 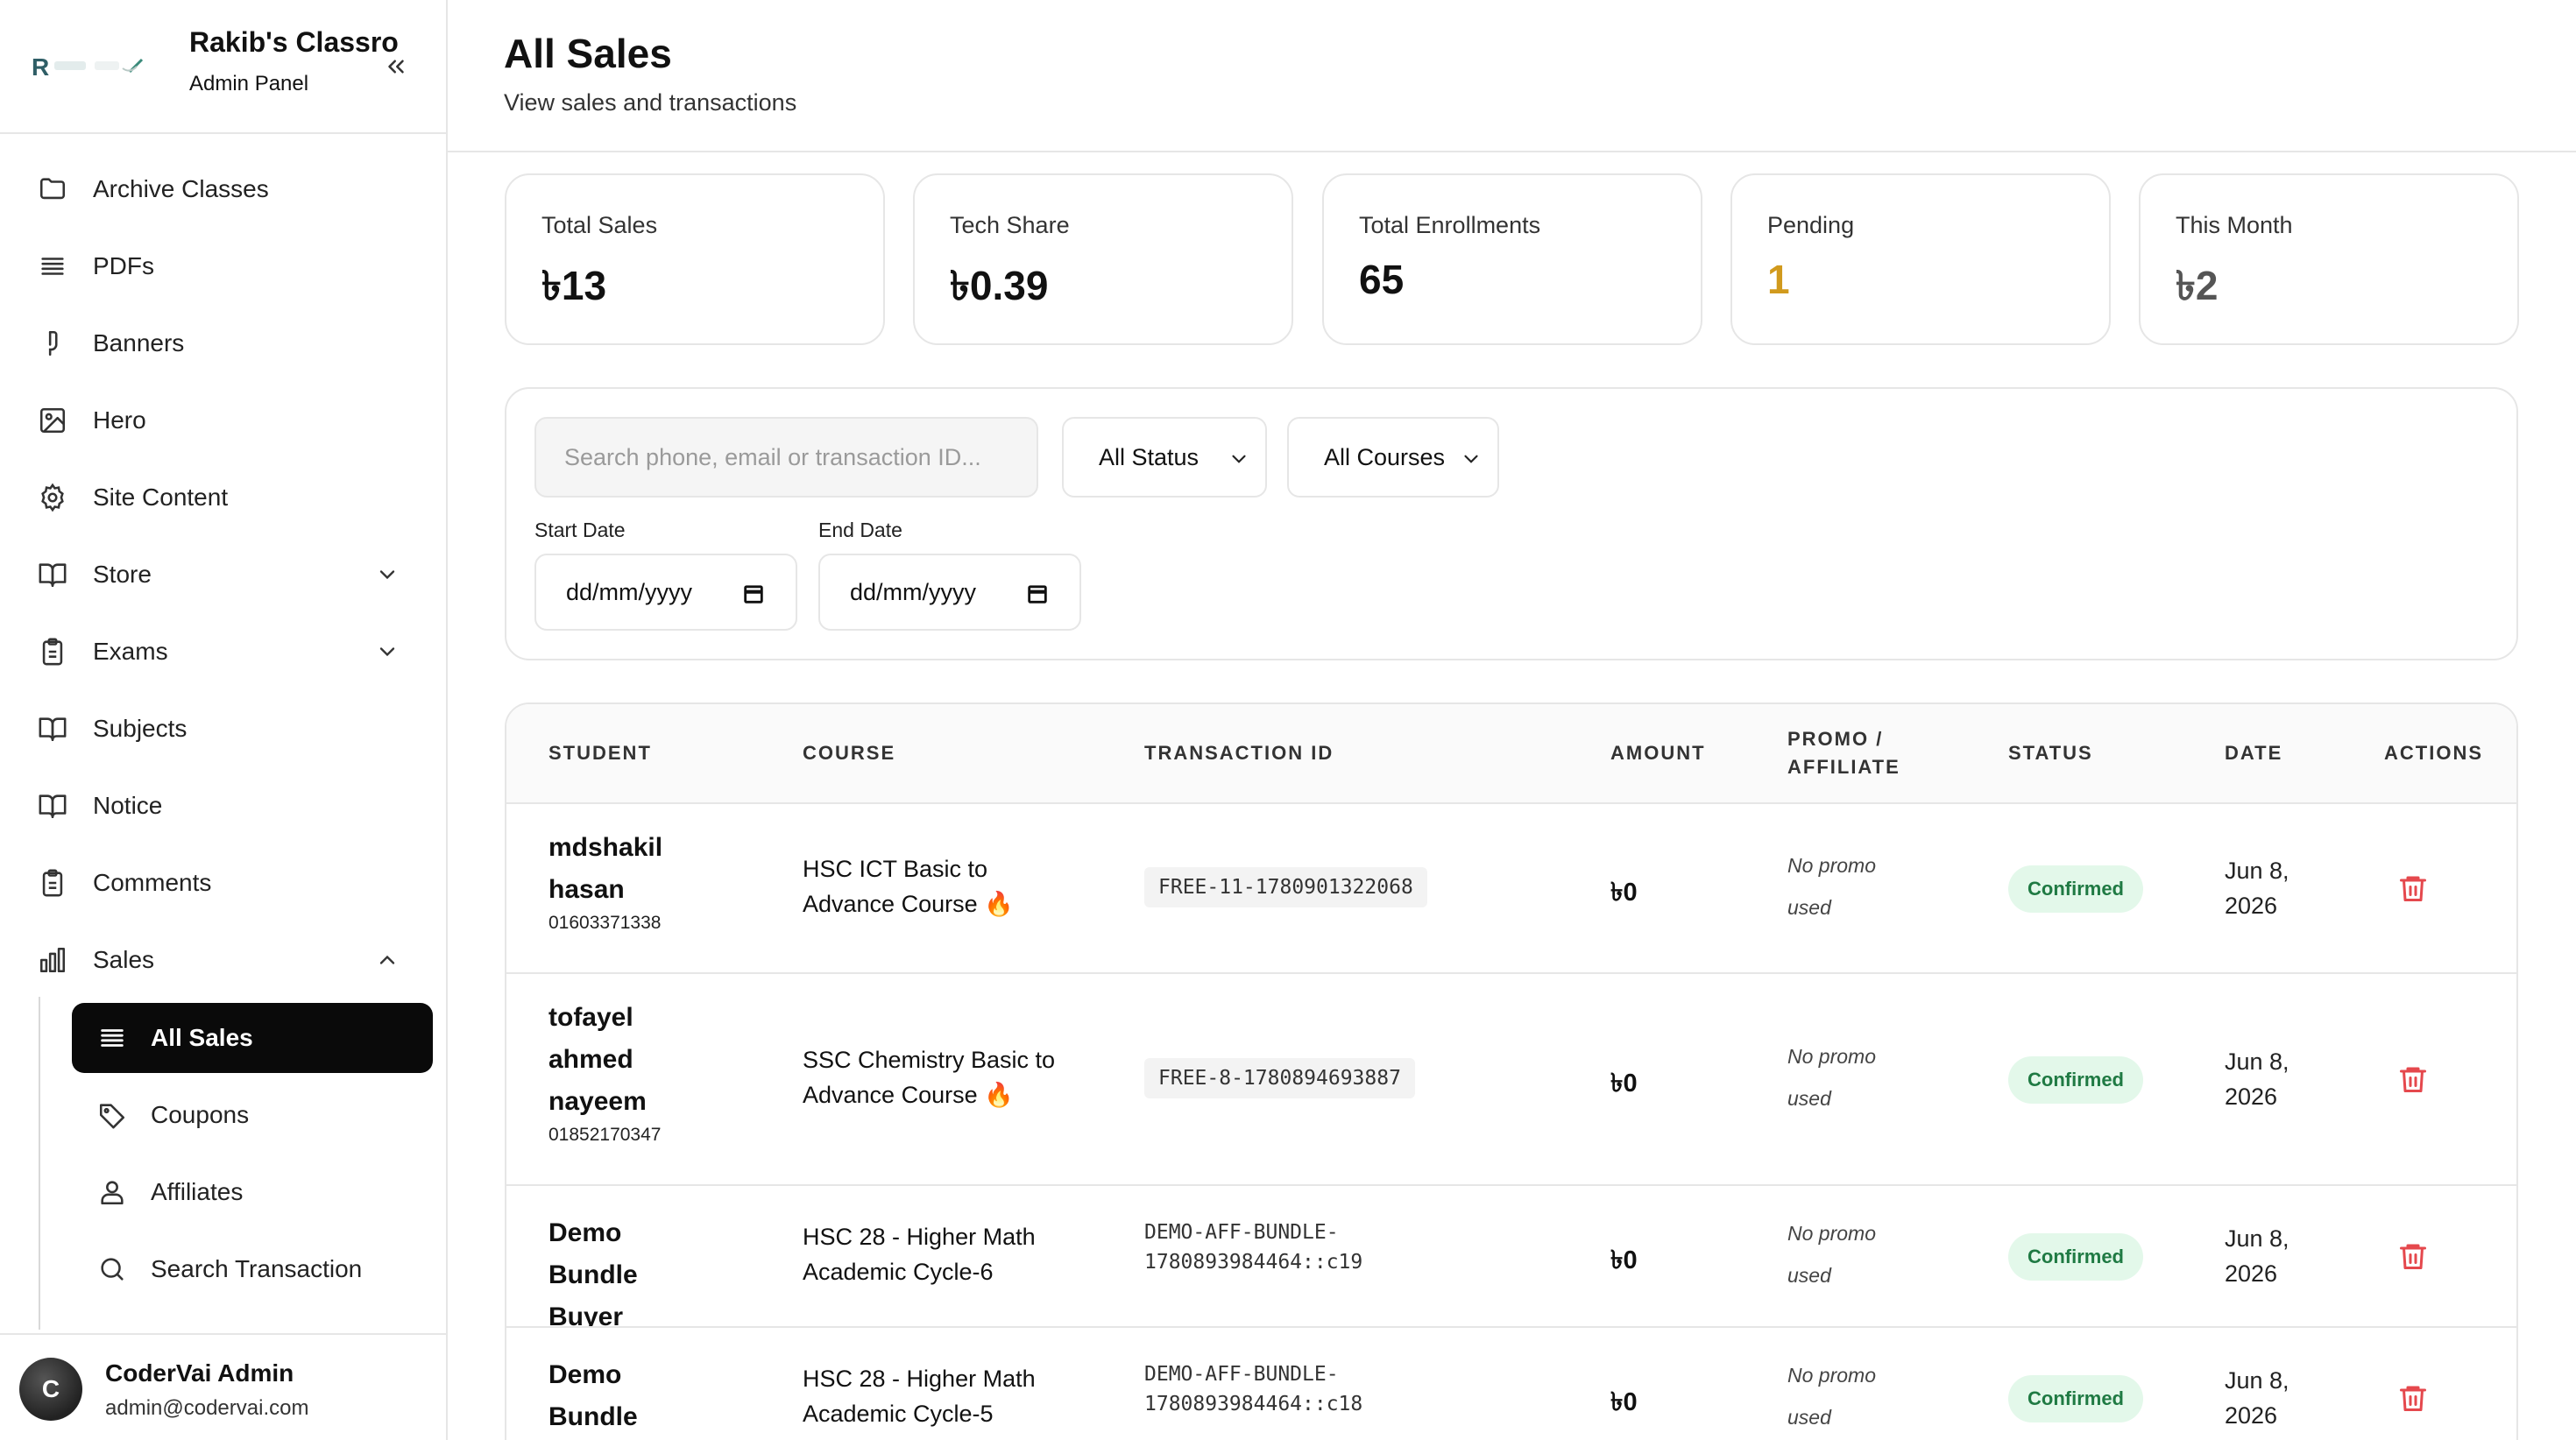 What do you see at coordinates (593, 1395) in the screenshot?
I see `student-name: Demo Bundle Buyer` at bounding box center [593, 1395].